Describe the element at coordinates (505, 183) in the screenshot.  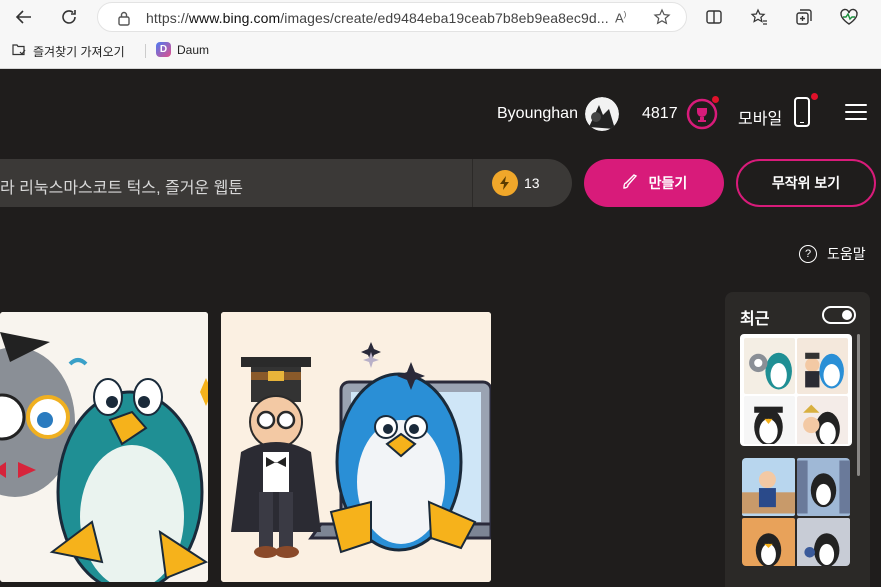
I see `boost-icon` at that location.